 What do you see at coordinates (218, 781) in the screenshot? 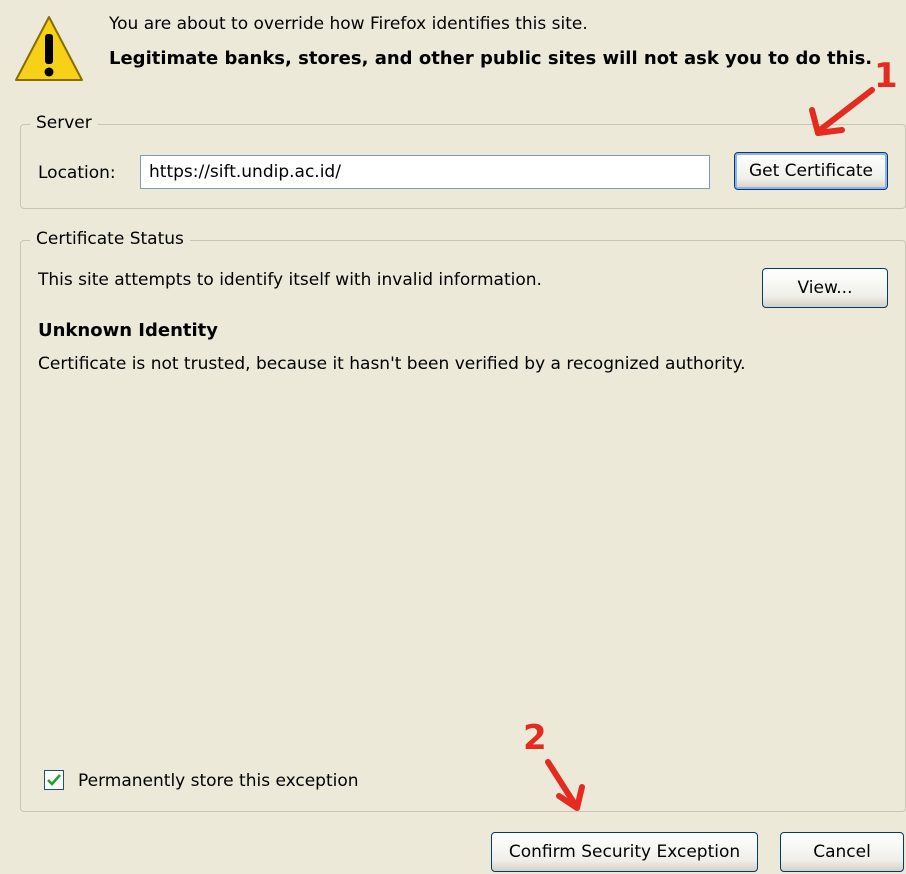
I see `permanent-exception-label: Permanently store this exception` at bounding box center [218, 781].